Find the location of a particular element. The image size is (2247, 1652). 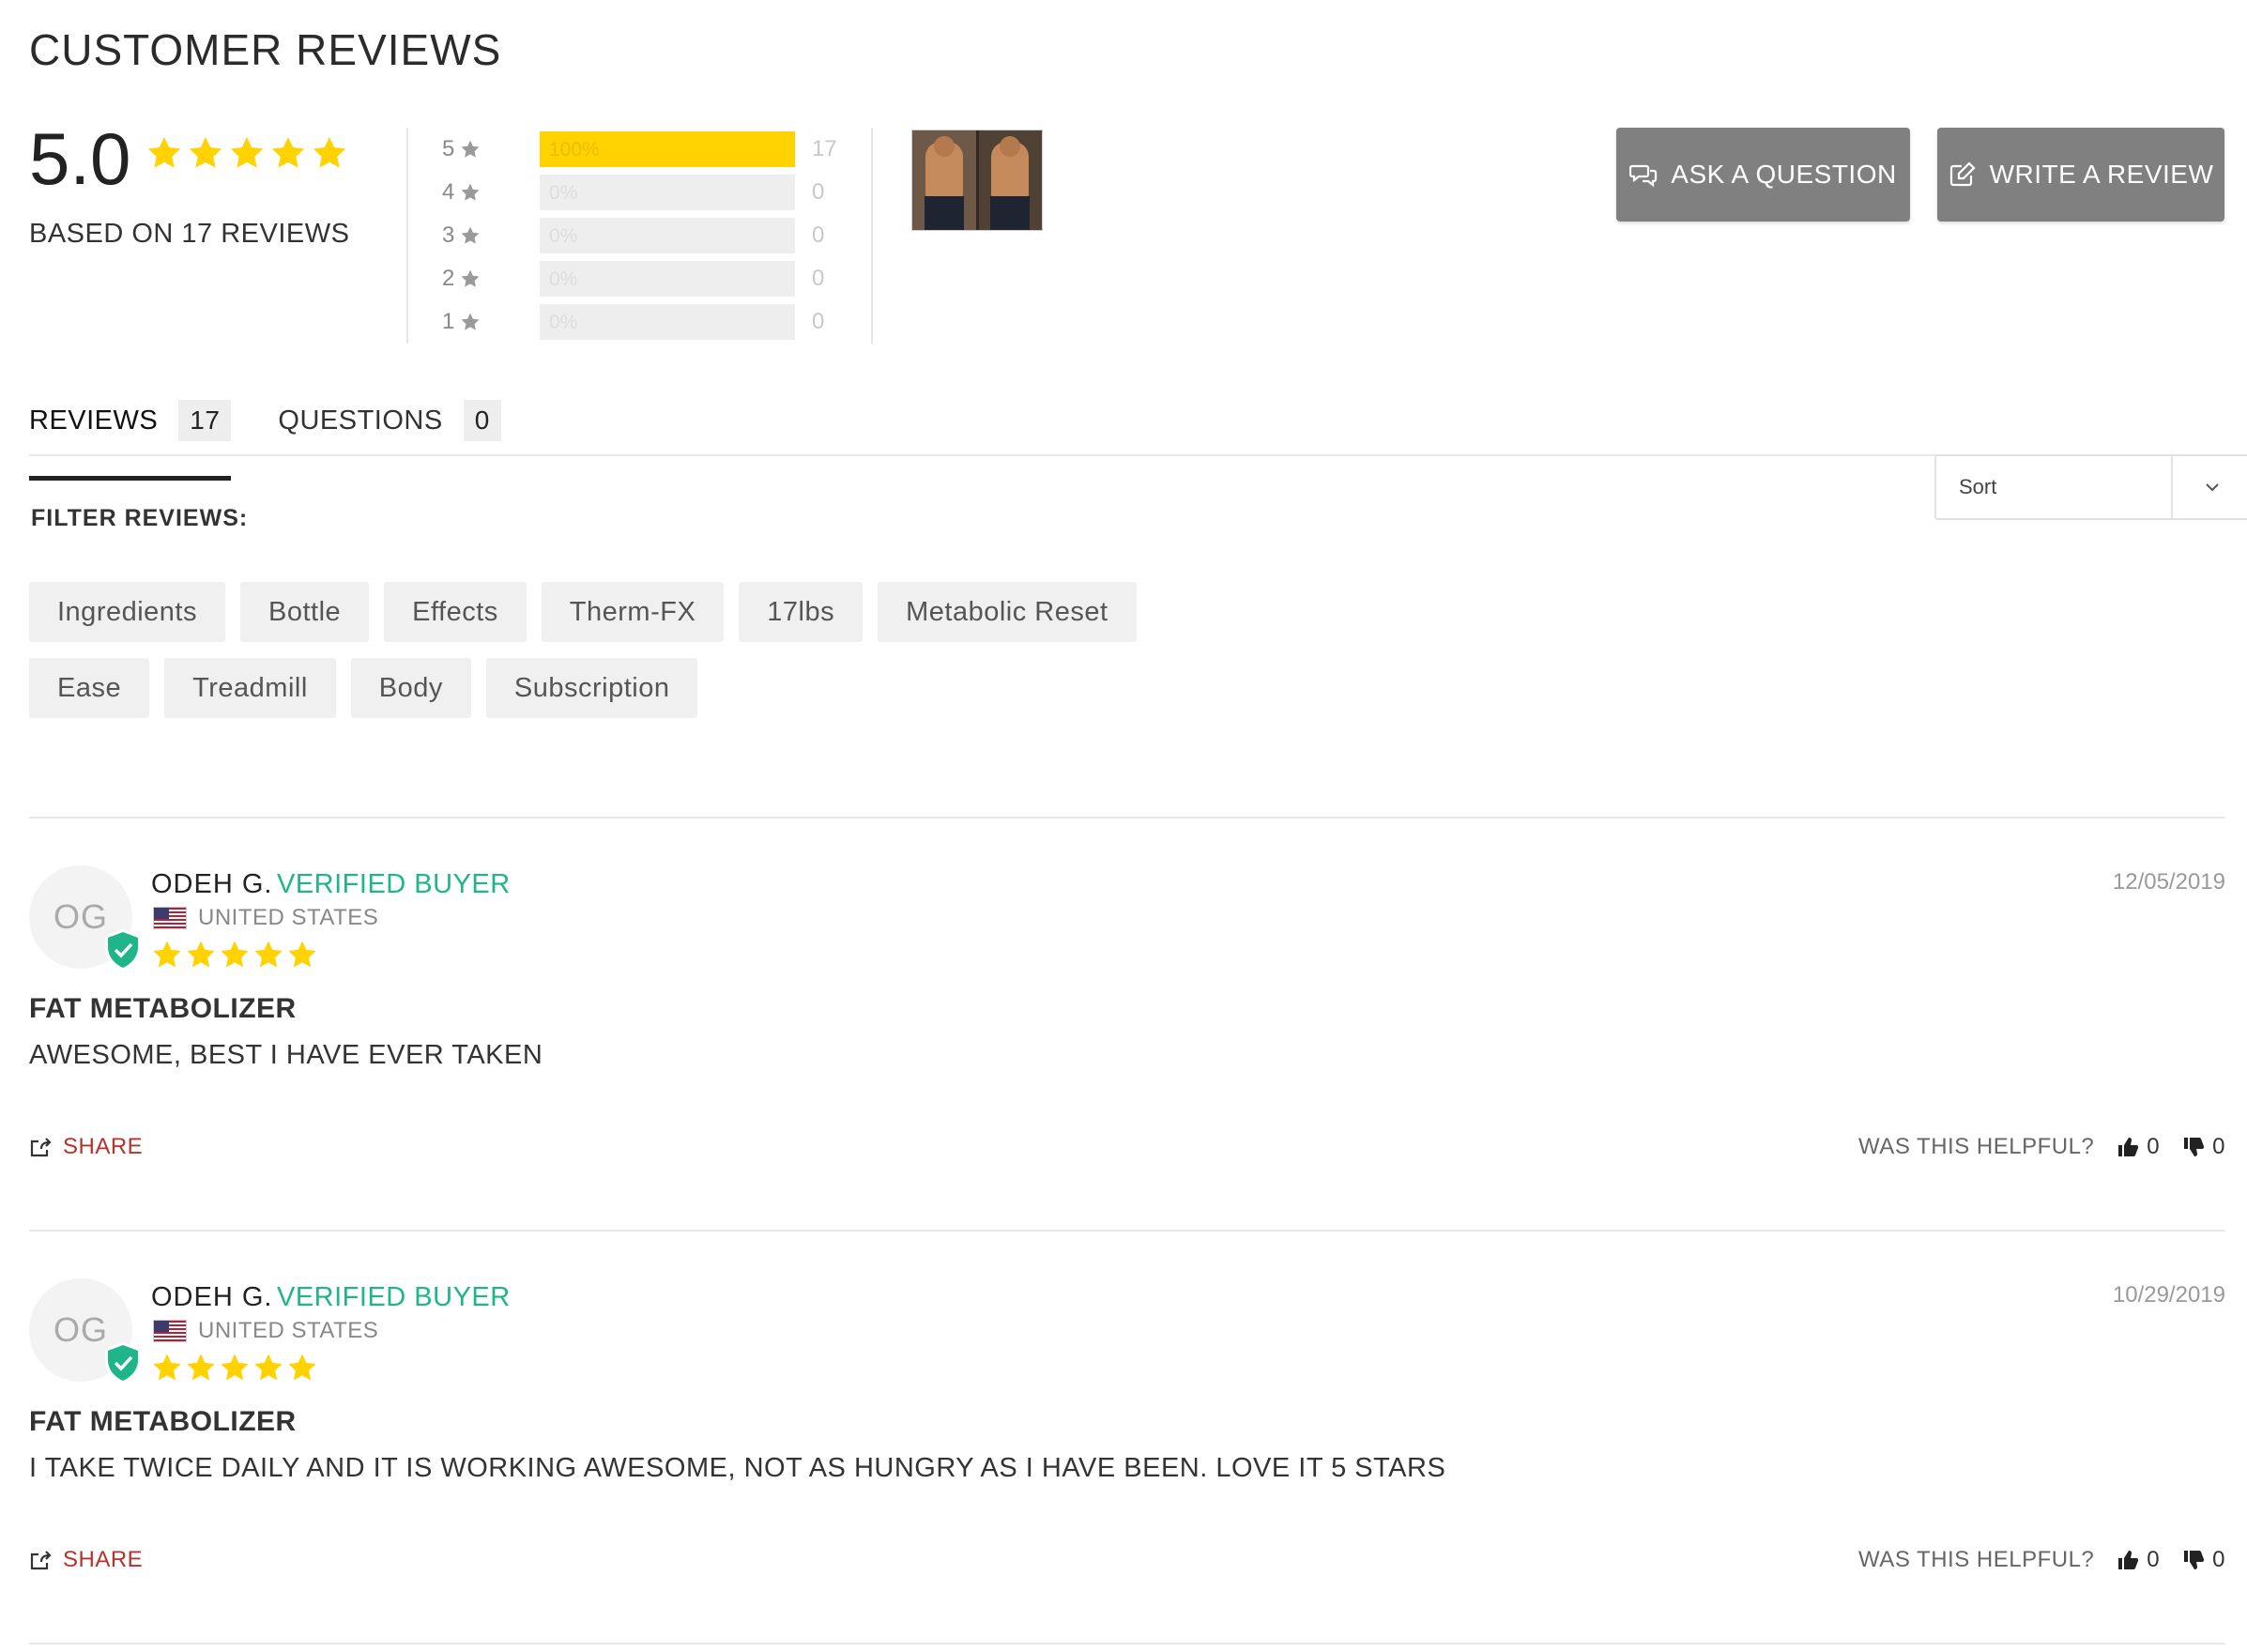

review-date: 10/29/2019 is located at coordinates (2168, 1295).